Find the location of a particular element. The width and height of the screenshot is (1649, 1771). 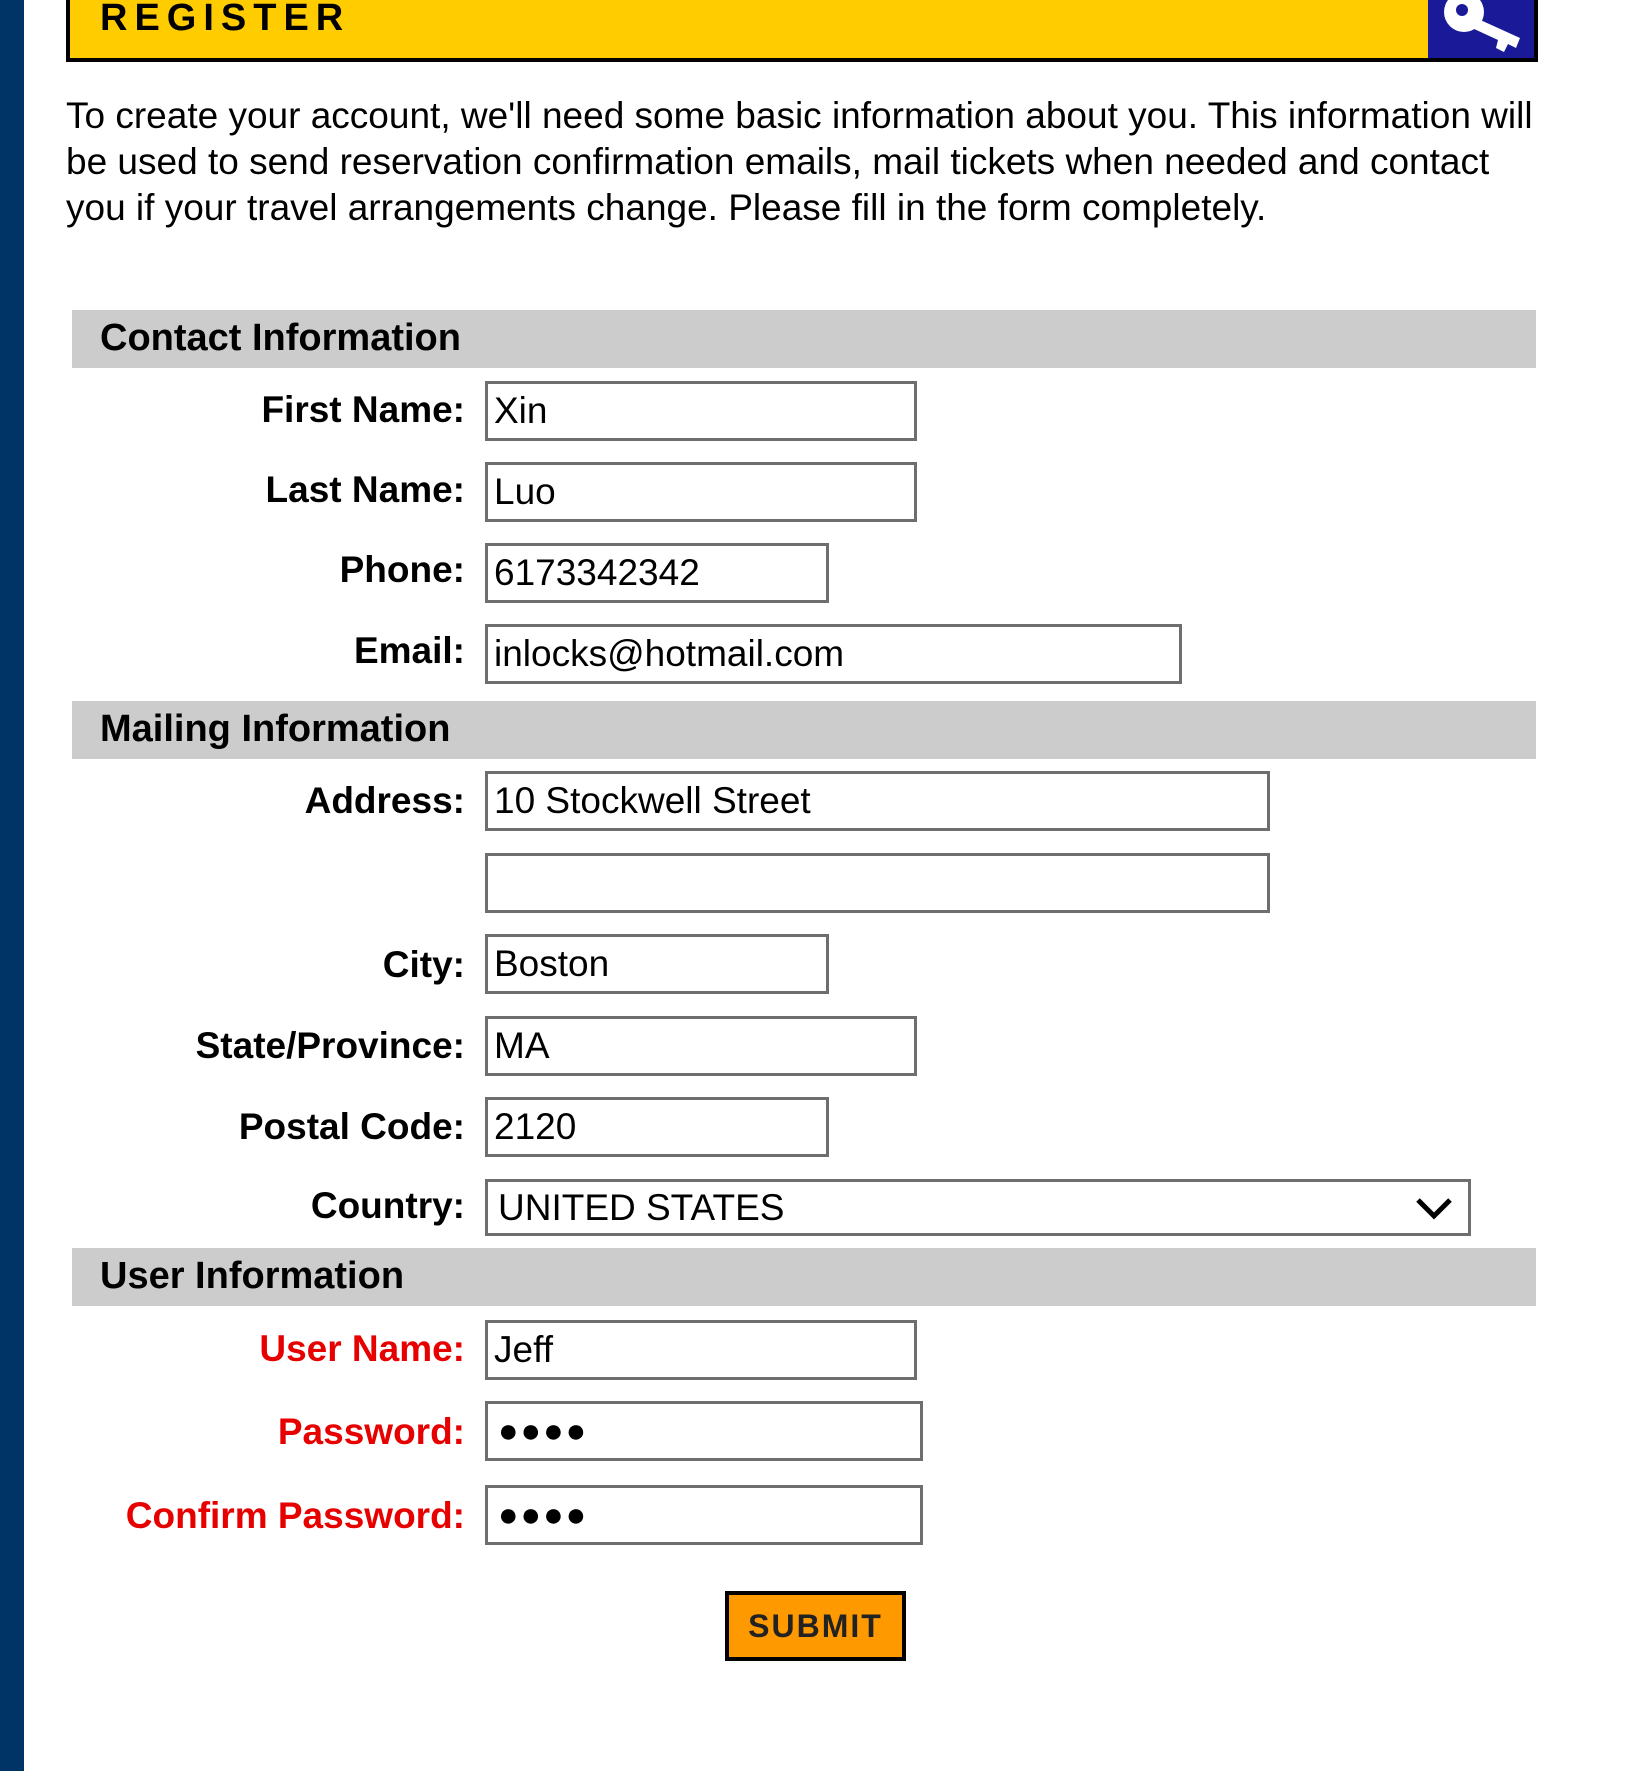

confirm-password-mask: ●●●● is located at coordinates (543, 1515).